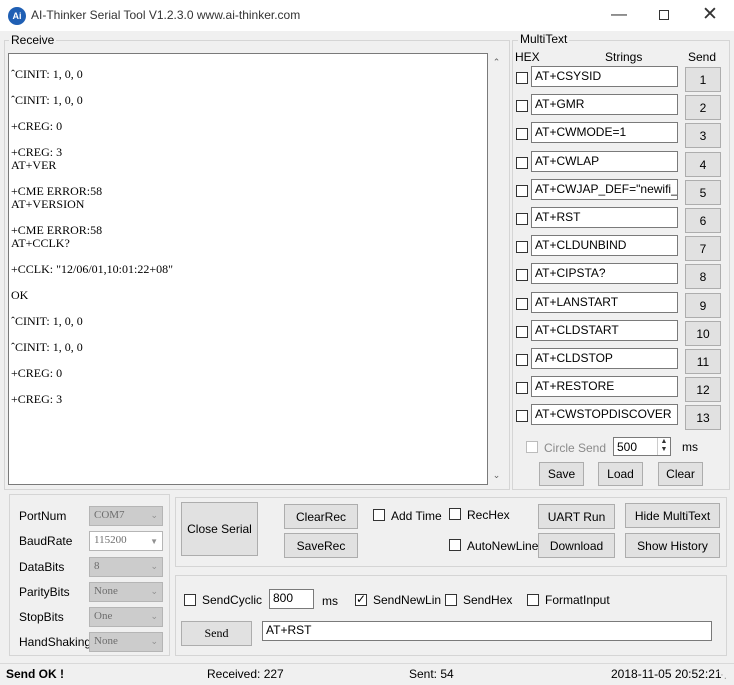 The height and width of the screenshot is (685, 734). Describe the element at coordinates (620, 474) in the screenshot. I see `load-button: Load` at that location.